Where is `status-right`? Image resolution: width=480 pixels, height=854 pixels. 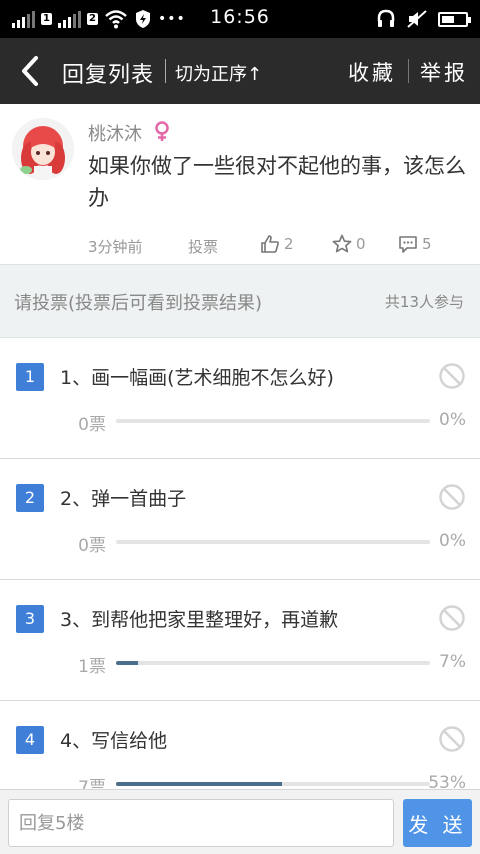
status-right is located at coordinates (423, 19).